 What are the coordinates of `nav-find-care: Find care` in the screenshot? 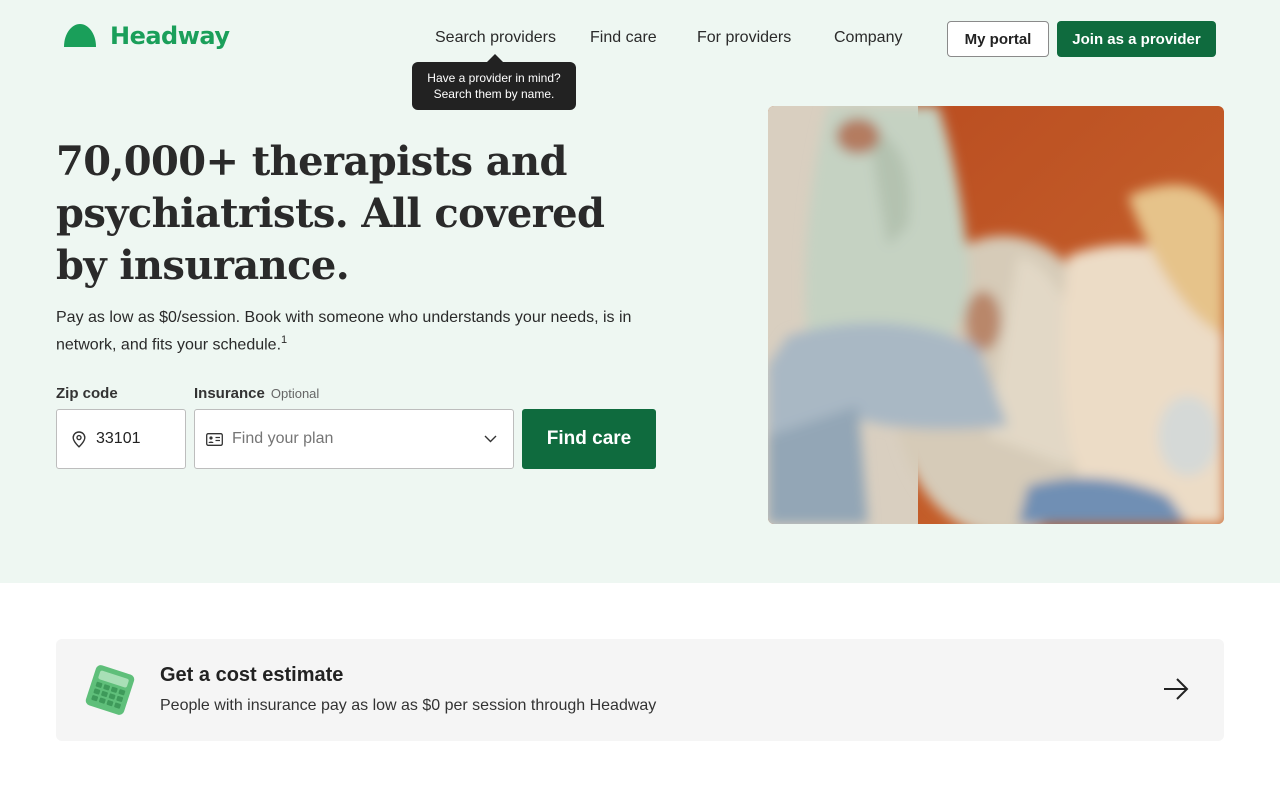 It's located at (623, 38).